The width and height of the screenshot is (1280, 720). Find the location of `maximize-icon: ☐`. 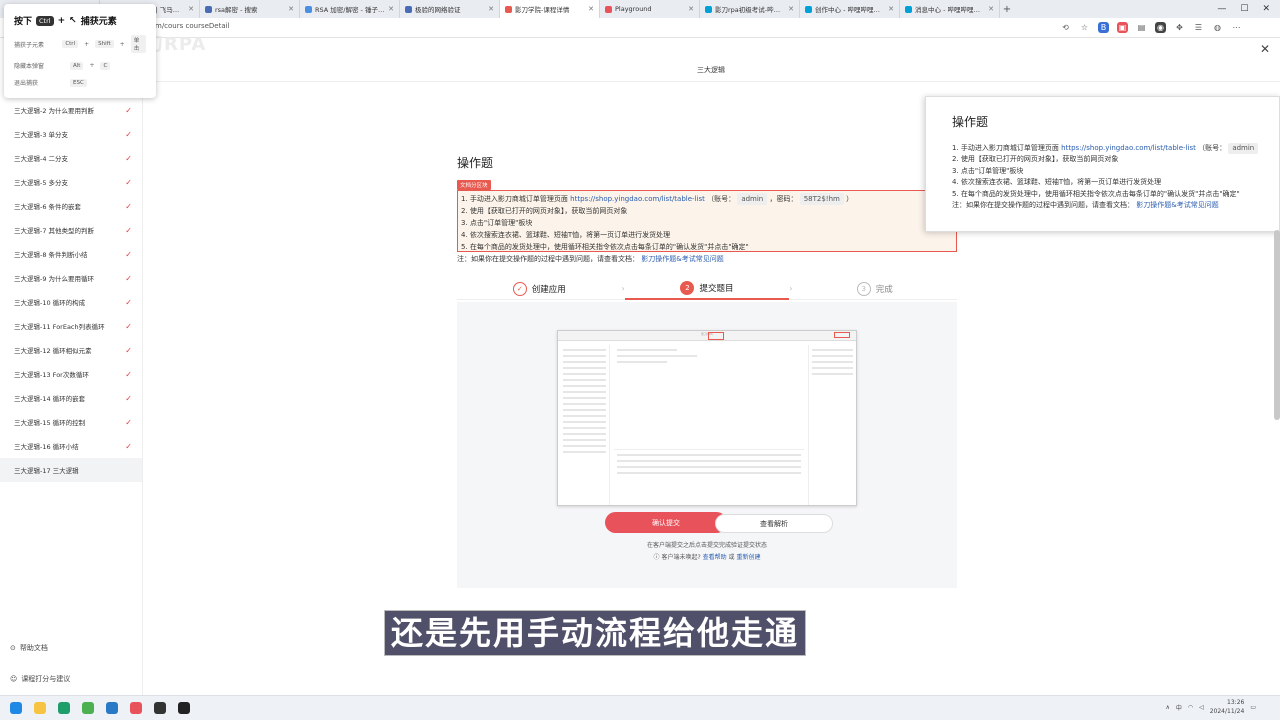

maximize-icon: ☐ is located at coordinates (1244, 9).